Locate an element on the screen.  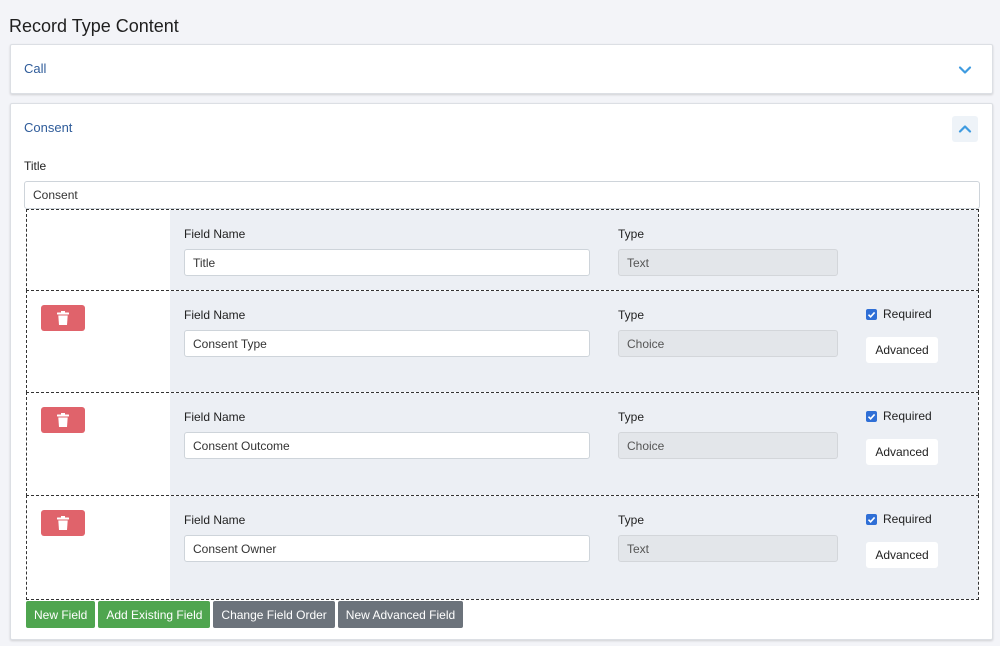
field-row: Field Name Type is located at coordinates (502, 250).